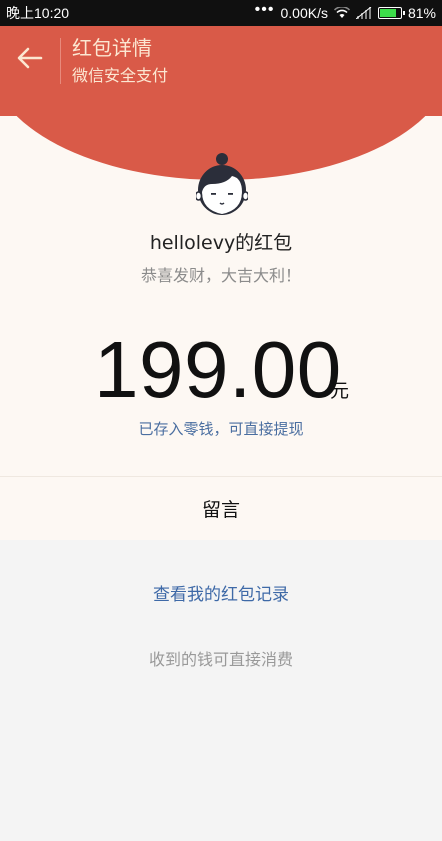  Describe the element at coordinates (421, 13) in the screenshot. I see `battery-percent: 81%` at that location.